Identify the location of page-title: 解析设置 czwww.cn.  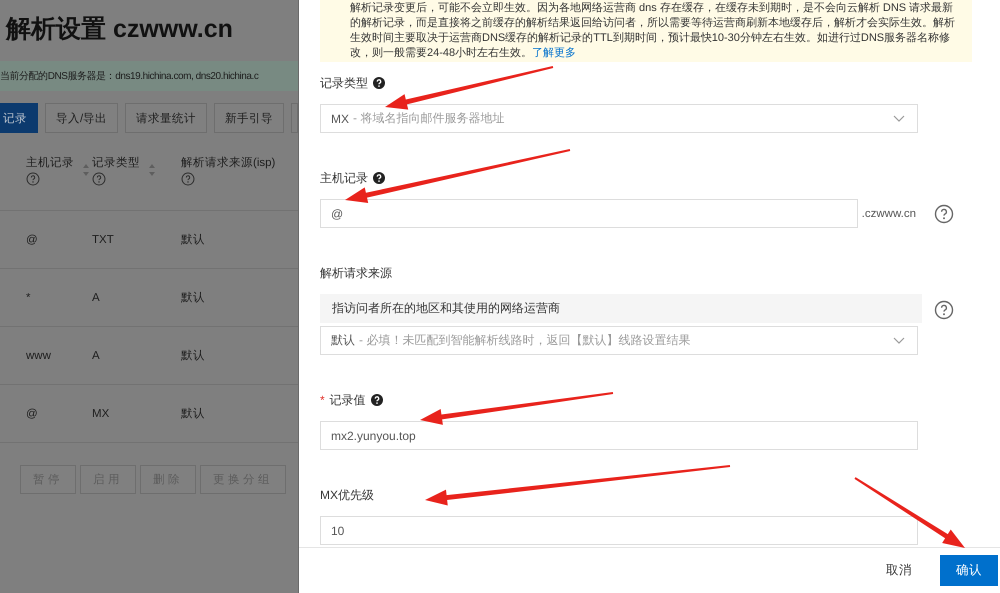
(120, 29).